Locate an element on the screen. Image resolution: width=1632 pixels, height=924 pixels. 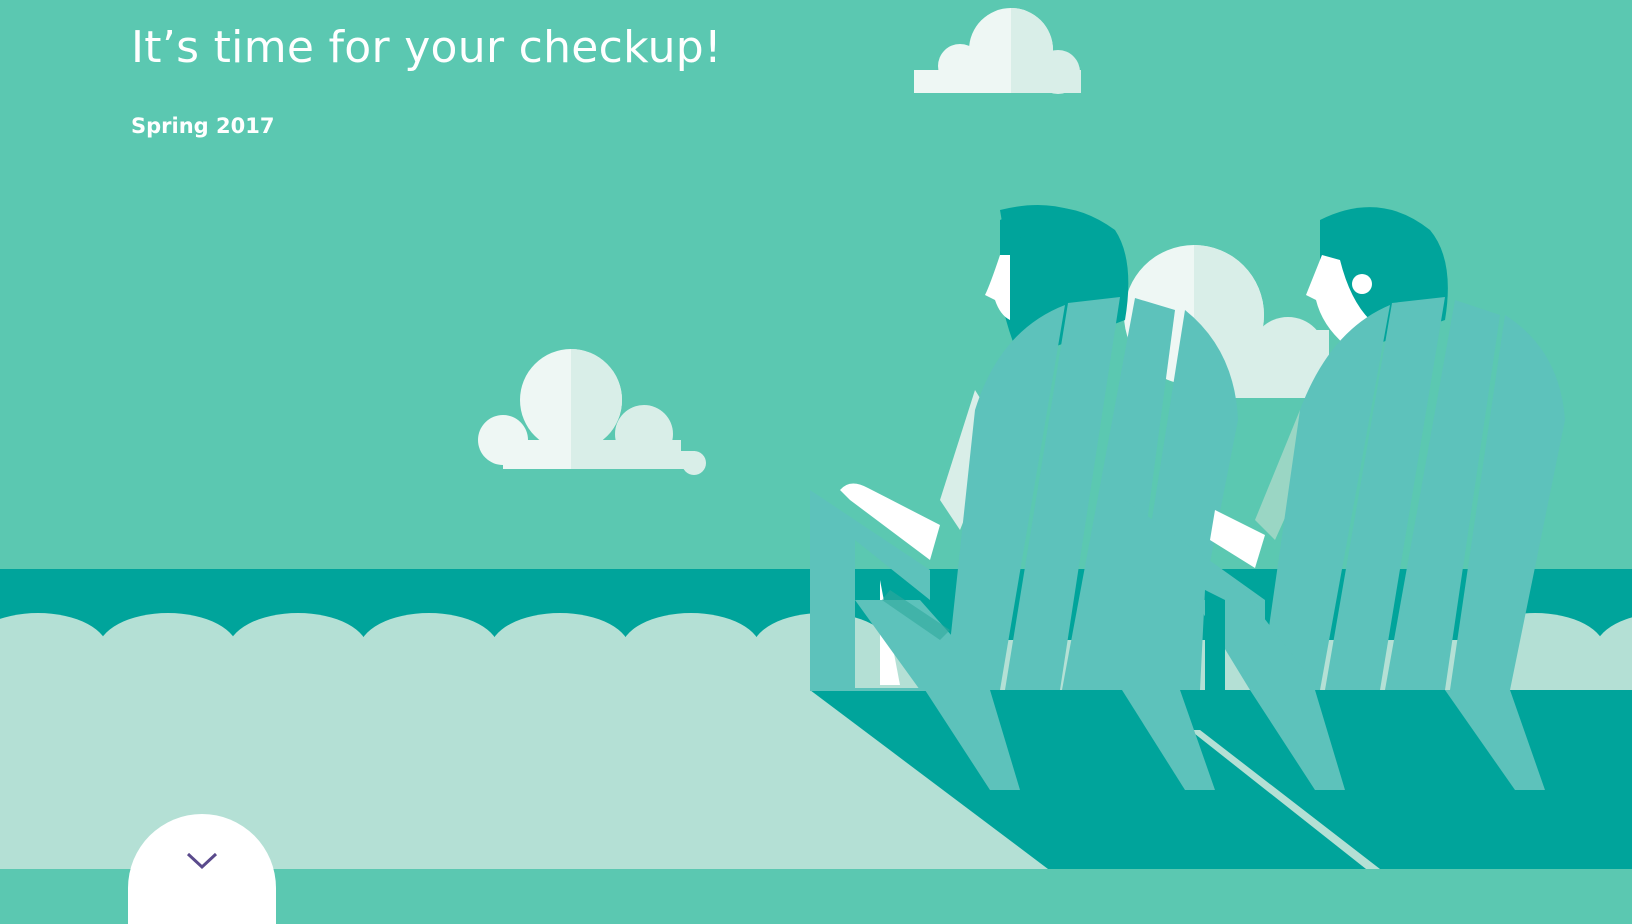
page-title: It’s time for your checkup! is located at coordinates (426, 47).